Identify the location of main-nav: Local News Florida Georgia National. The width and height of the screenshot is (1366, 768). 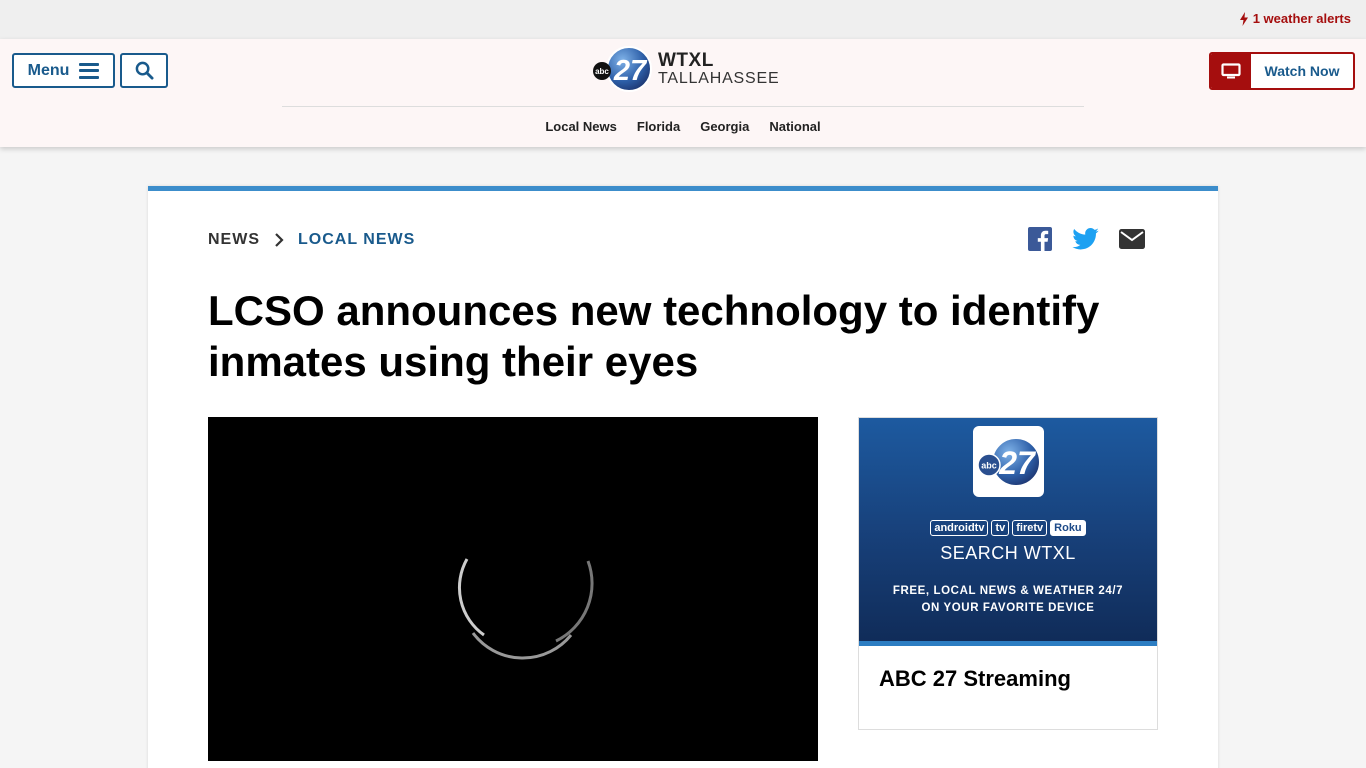
(683, 126).